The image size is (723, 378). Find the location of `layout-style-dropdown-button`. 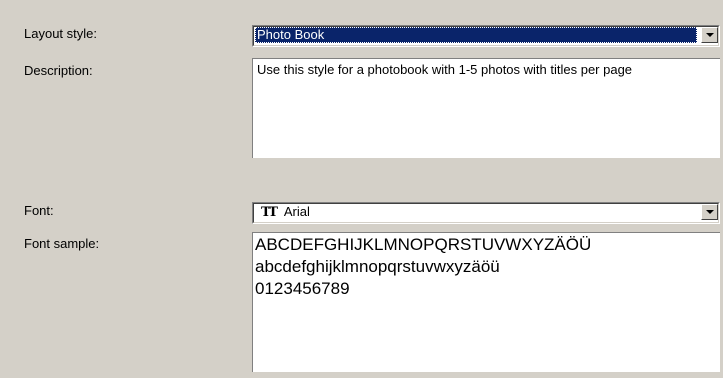

layout-style-dropdown-button is located at coordinates (709, 35).